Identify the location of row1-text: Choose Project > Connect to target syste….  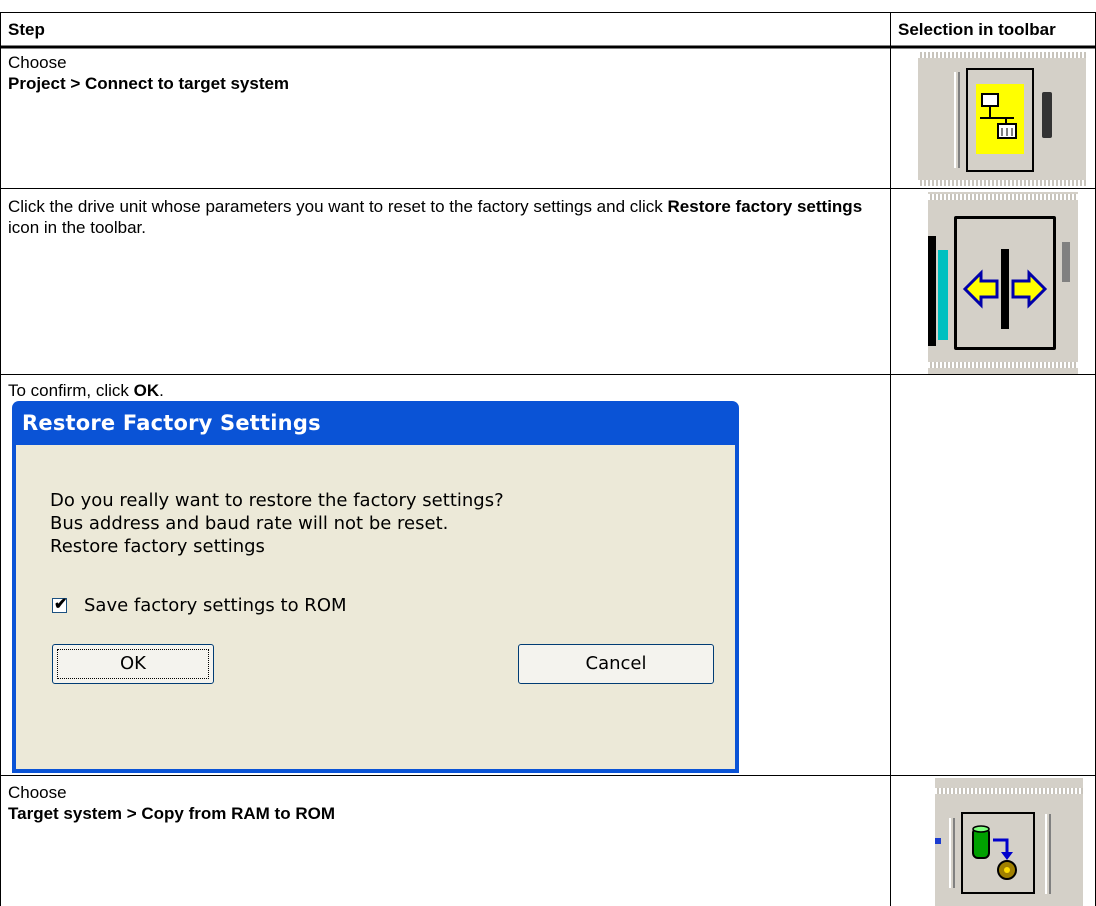
(443, 73).